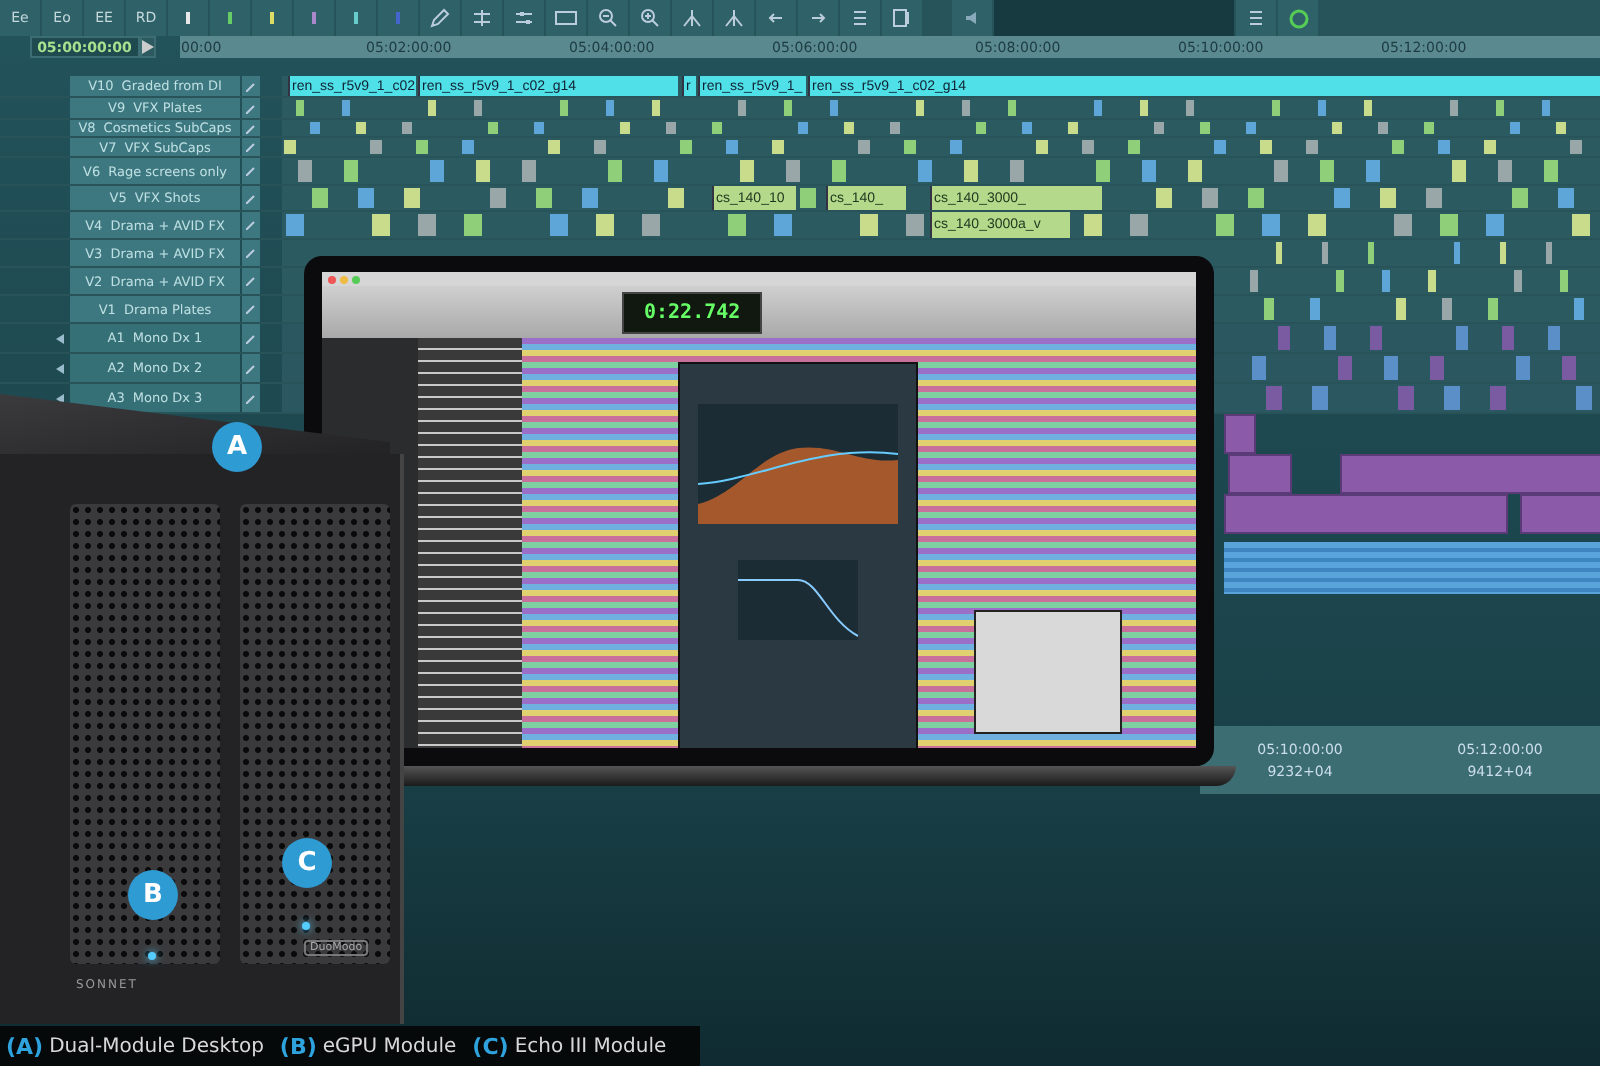  What do you see at coordinates (524, 18) in the screenshot?
I see `sliders-icon` at bounding box center [524, 18].